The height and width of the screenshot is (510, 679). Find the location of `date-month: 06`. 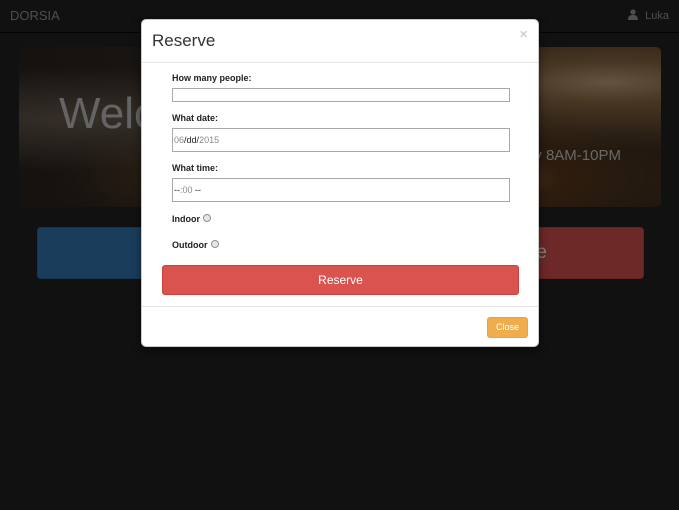

date-month: 06 is located at coordinates (179, 140).